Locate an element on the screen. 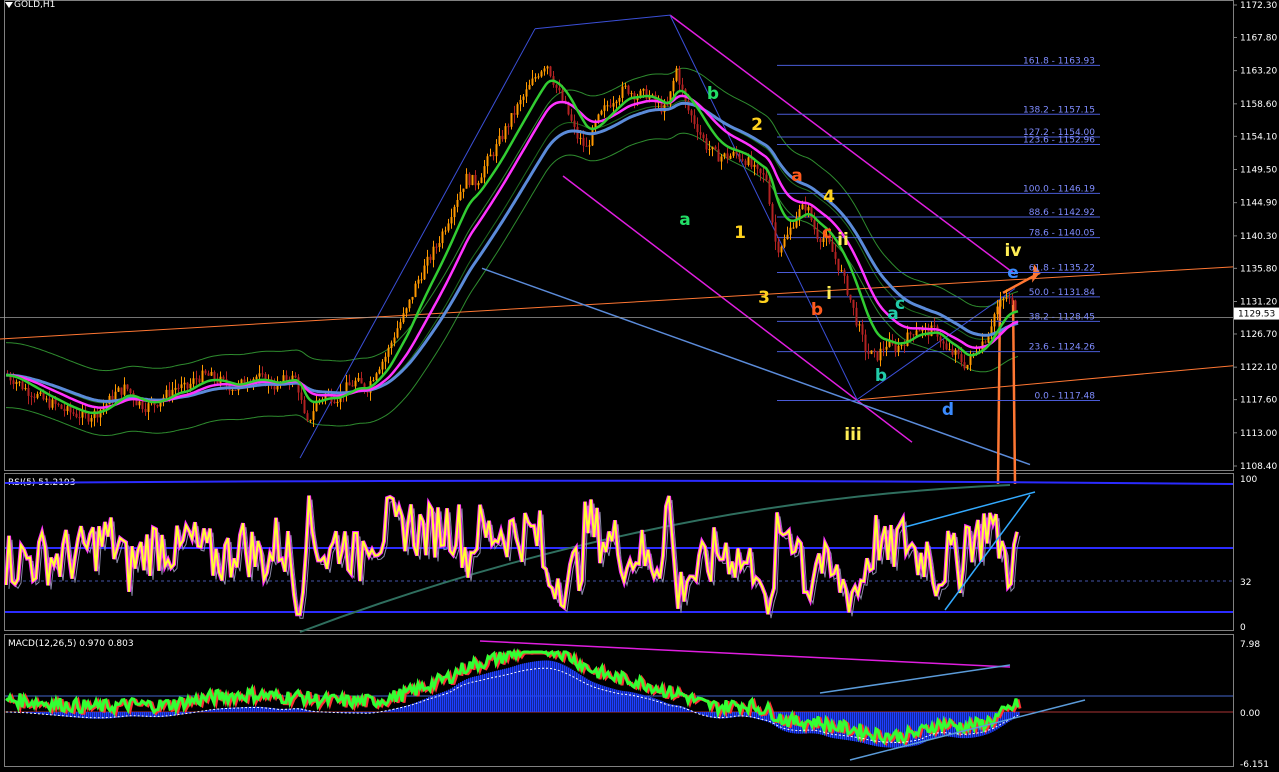 This screenshot has width=1279, height=772. wave-label: d is located at coordinates (948, 410).